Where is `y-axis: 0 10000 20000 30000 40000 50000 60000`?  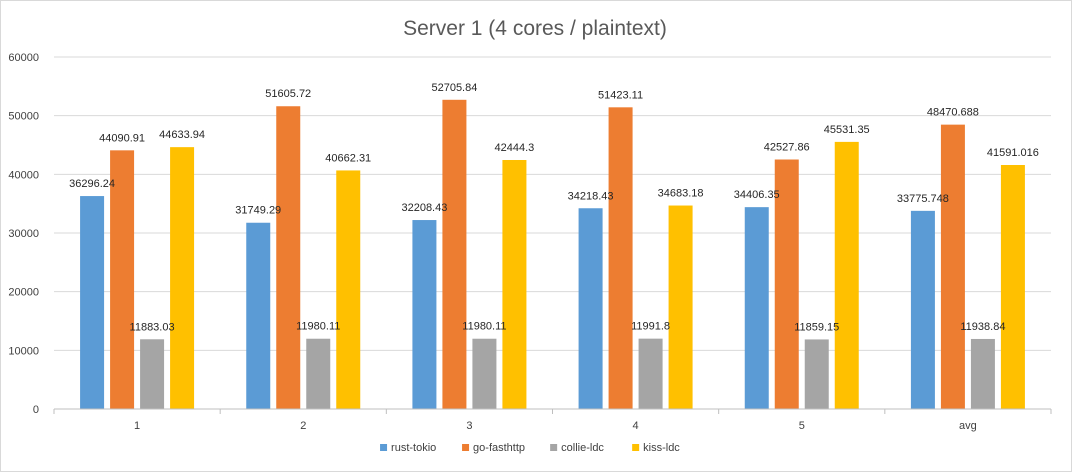
y-axis: 0 10000 20000 30000 40000 50000 60000 is located at coordinates (23, 234).